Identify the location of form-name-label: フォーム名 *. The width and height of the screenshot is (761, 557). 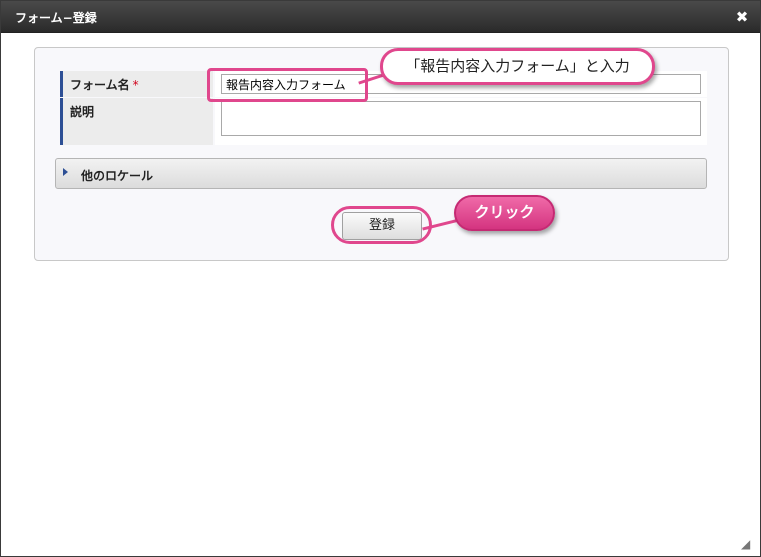
(136, 84).